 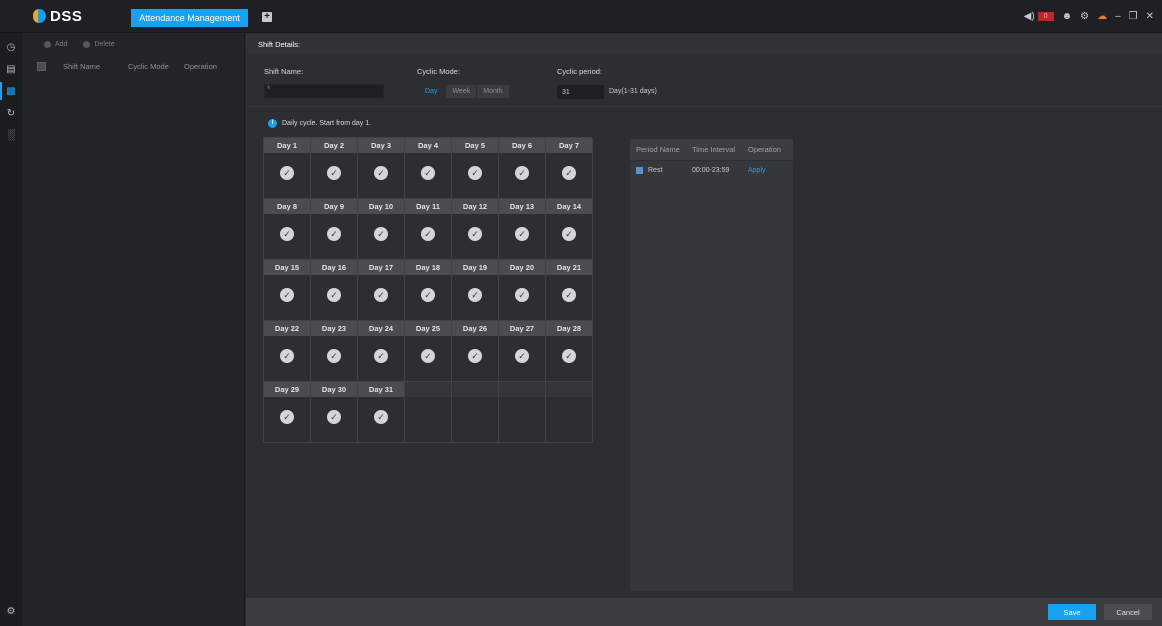 I want to click on delete-label: Delete, so click(x=104, y=44).